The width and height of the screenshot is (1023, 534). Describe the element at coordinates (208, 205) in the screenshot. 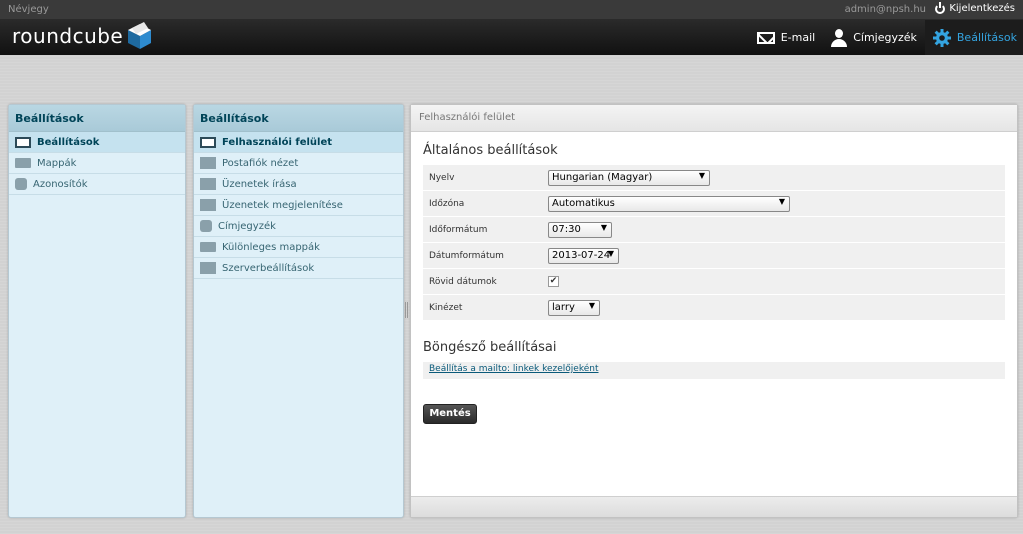

I see `message-icon` at that location.